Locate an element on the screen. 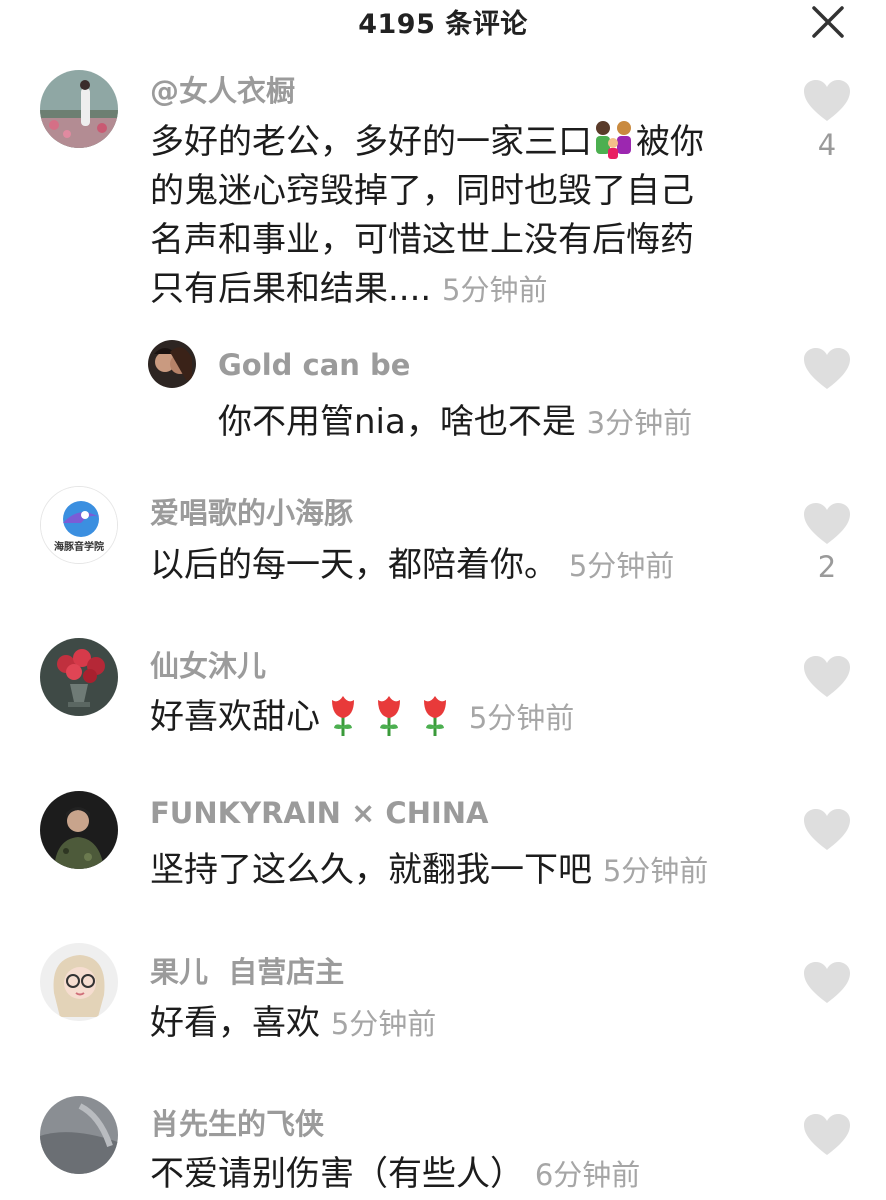  comment-username: @女人衣橱 is located at coordinates (222, 89).